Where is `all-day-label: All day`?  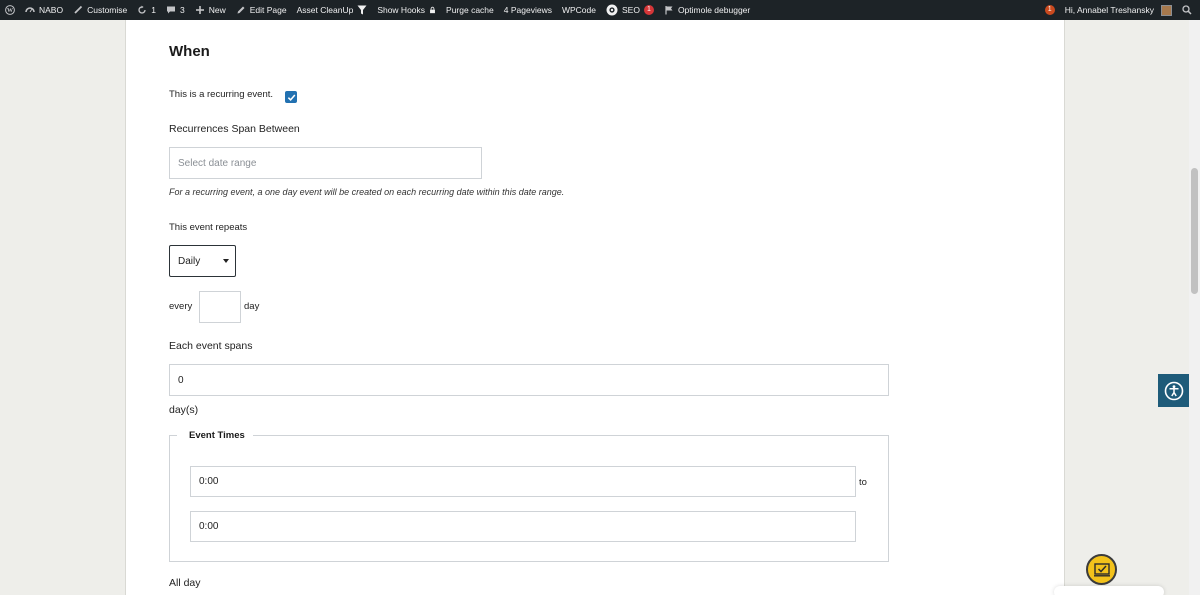
all-day-label: All day is located at coordinates (185, 583).